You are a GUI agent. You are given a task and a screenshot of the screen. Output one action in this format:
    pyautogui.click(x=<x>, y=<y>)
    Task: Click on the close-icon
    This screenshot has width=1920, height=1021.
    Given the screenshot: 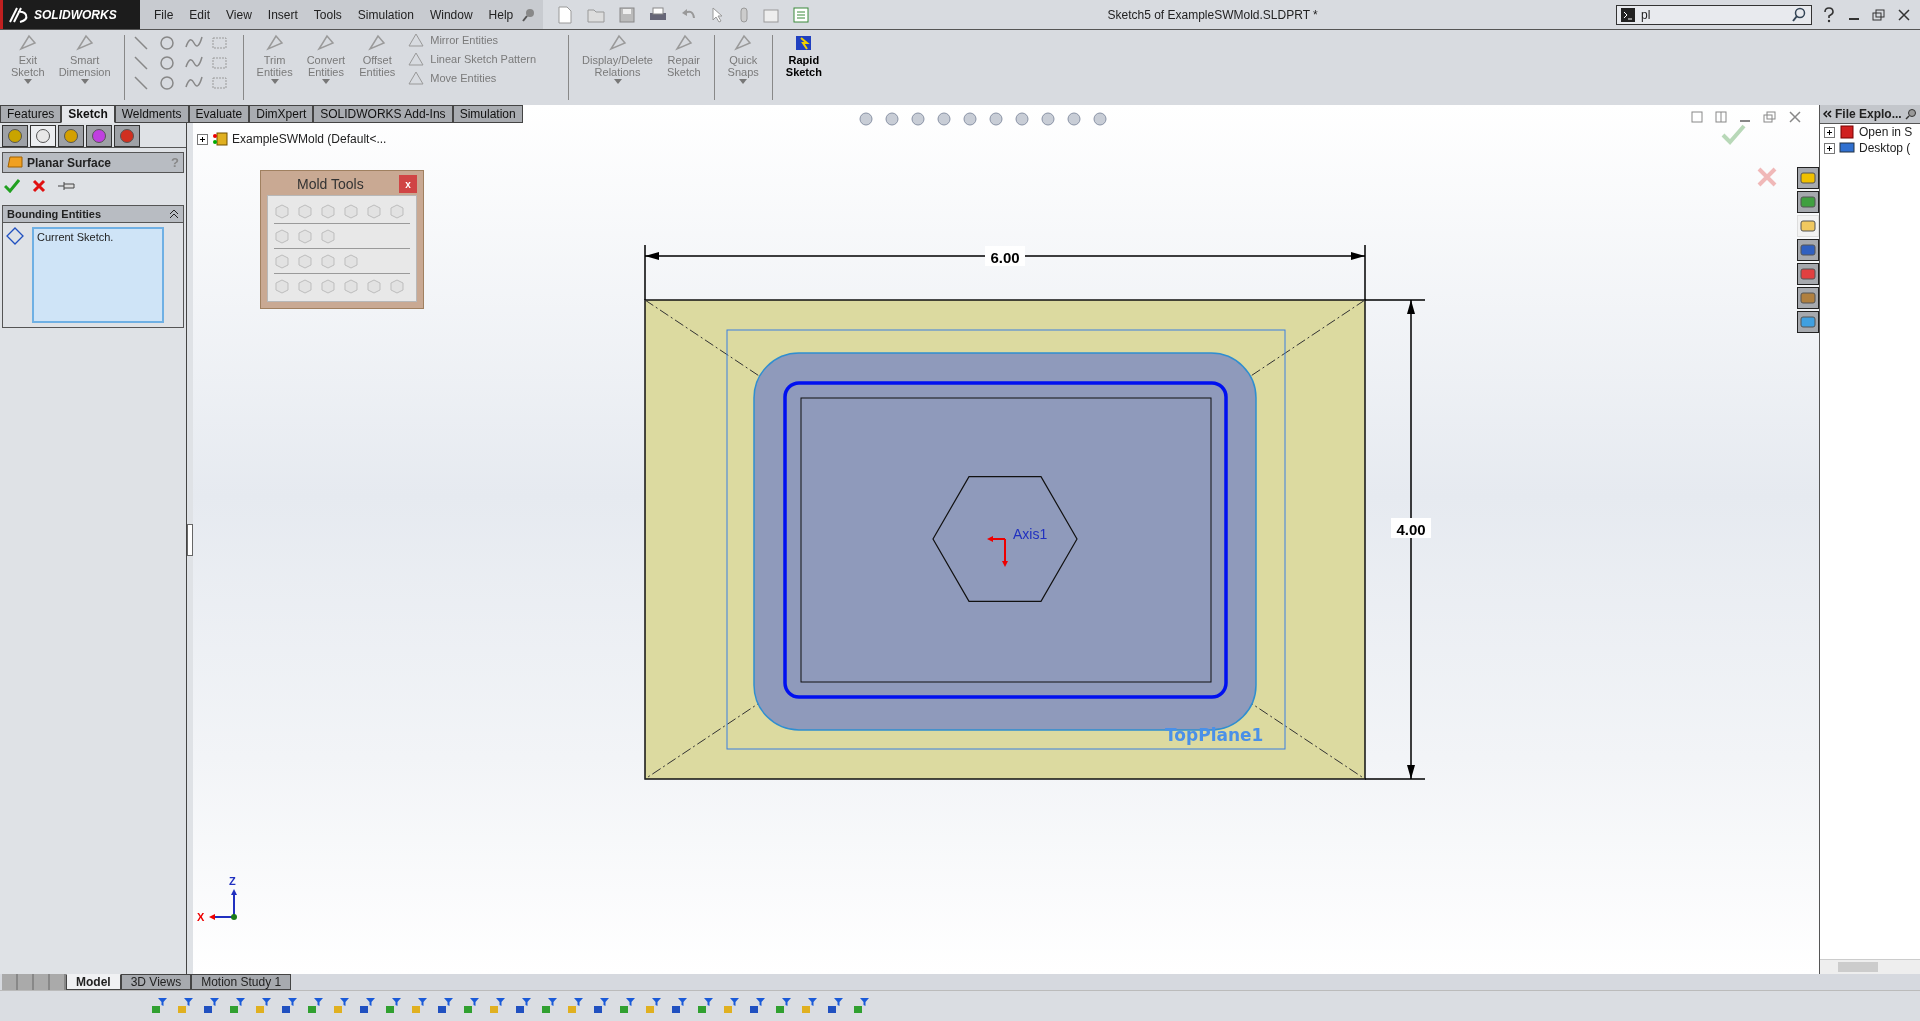 What is the action you would take?
    pyautogui.click(x=1904, y=14)
    